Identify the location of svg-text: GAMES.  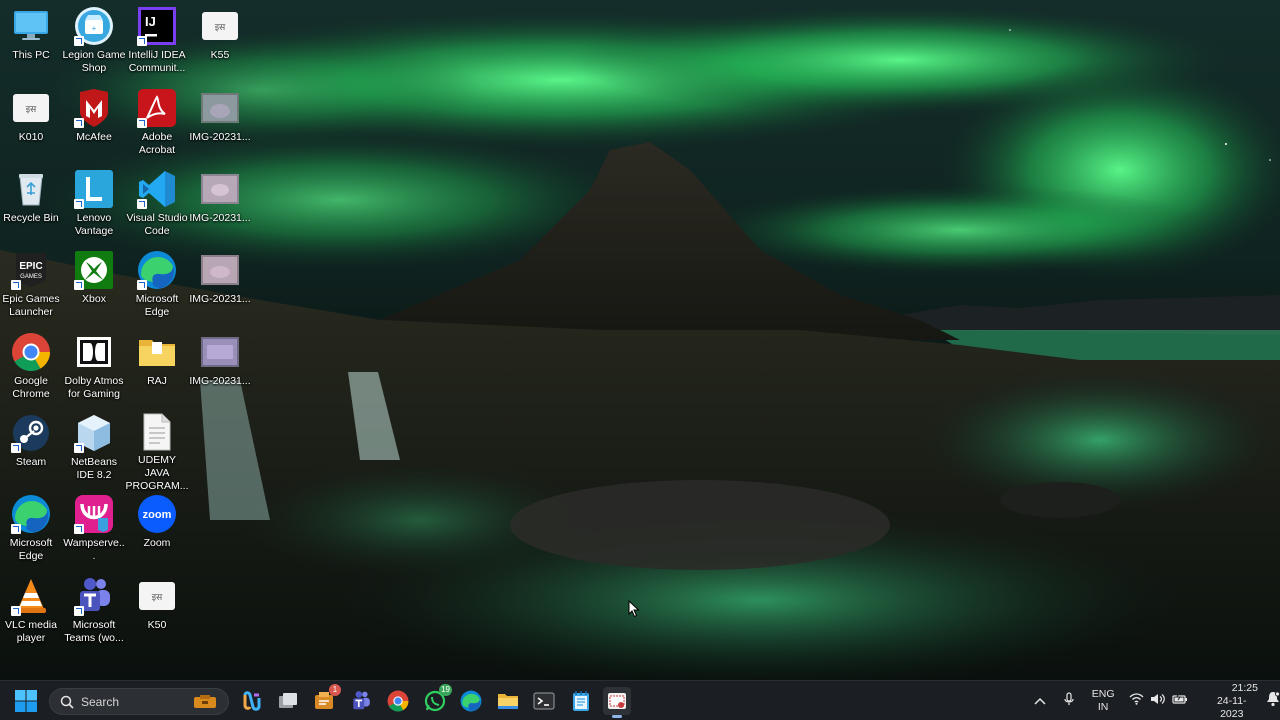
(31, 277).